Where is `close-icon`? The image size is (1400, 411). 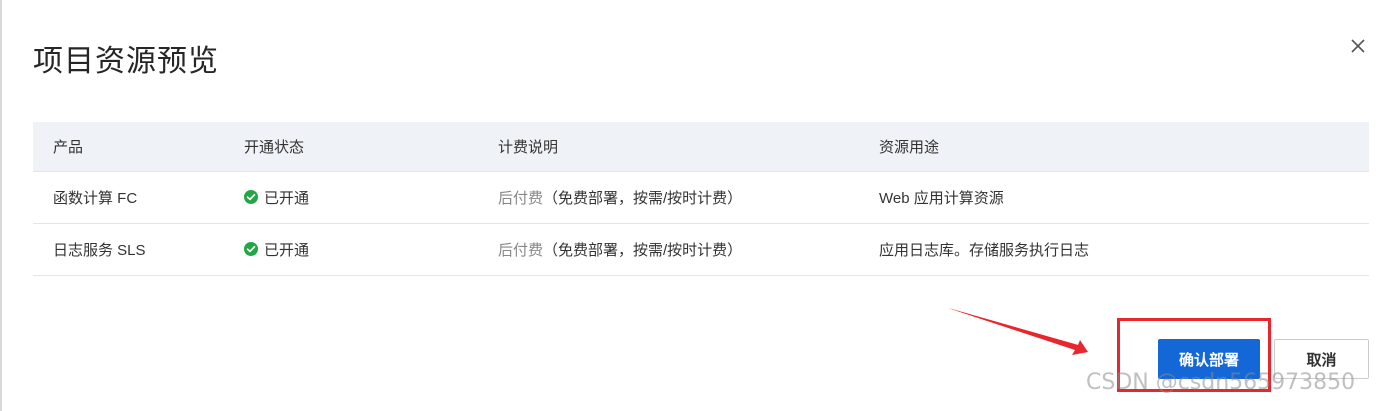
close-icon is located at coordinates (1358, 46).